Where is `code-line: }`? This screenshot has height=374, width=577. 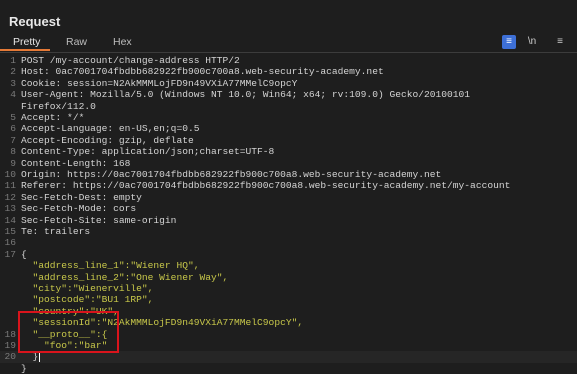 code-line: } is located at coordinates (288, 368).